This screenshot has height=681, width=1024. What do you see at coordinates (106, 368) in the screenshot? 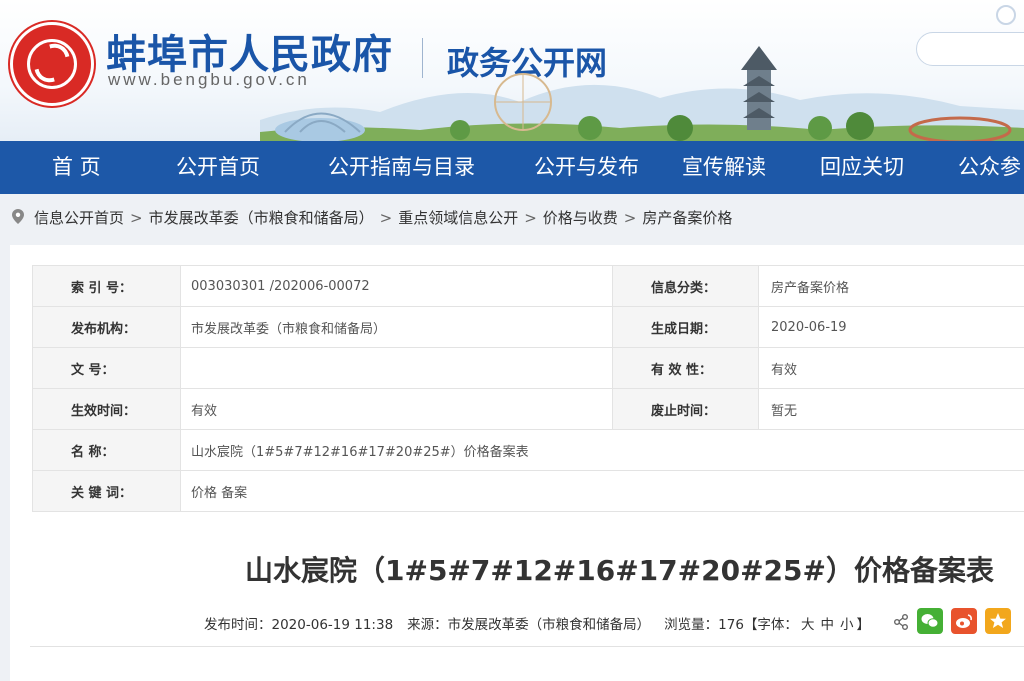
I see `docno-label: 文 号：` at bounding box center [106, 368].